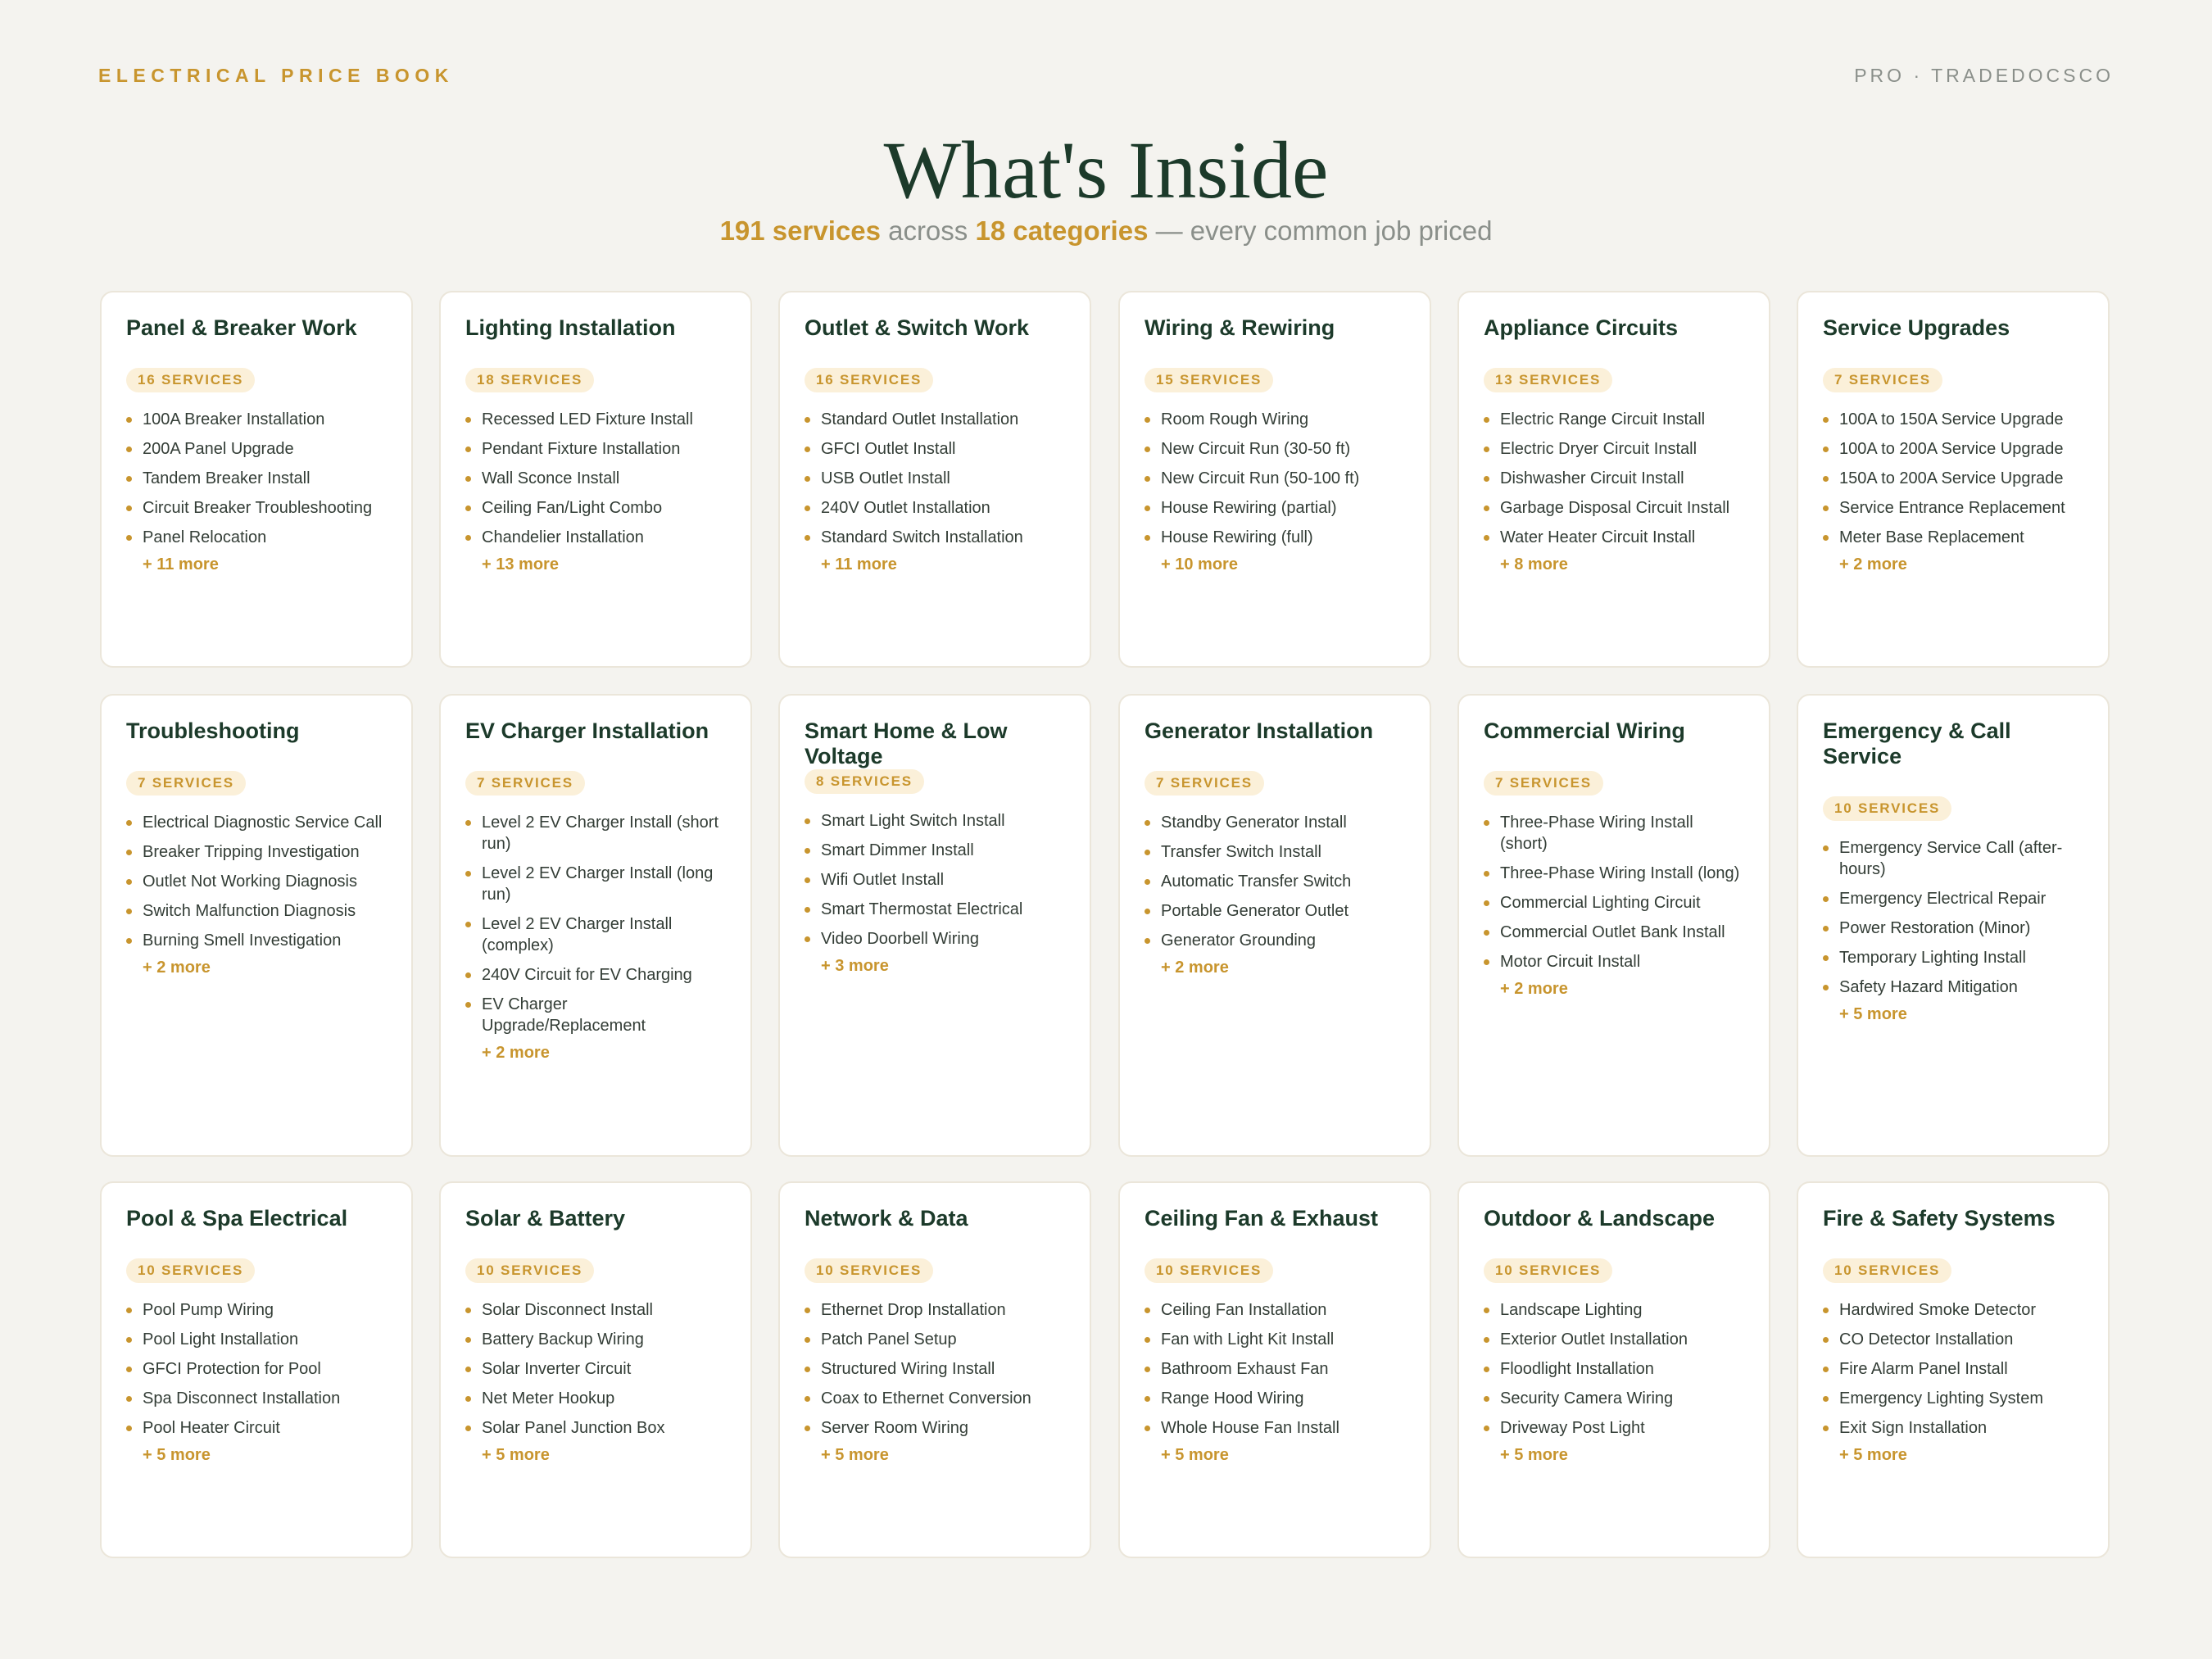  What do you see at coordinates (595, 1369) in the screenshot?
I see `service-item: Solar Inverter Circuit` at bounding box center [595, 1369].